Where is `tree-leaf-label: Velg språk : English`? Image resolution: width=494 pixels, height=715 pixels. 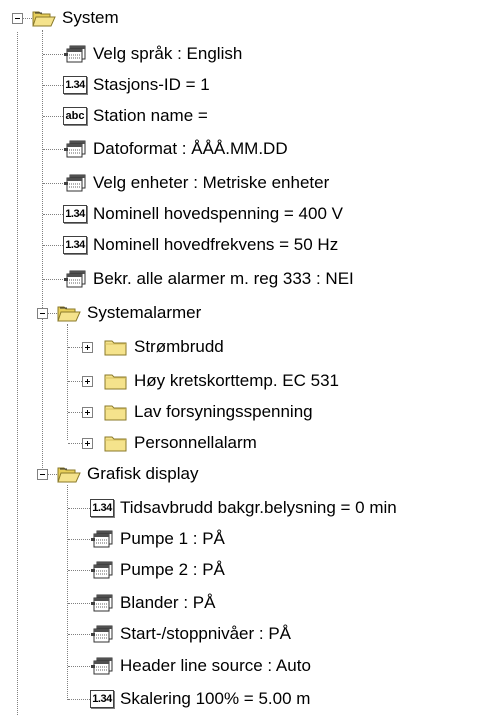
tree-leaf-label: Velg språk : English is located at coordinates (168, 53).